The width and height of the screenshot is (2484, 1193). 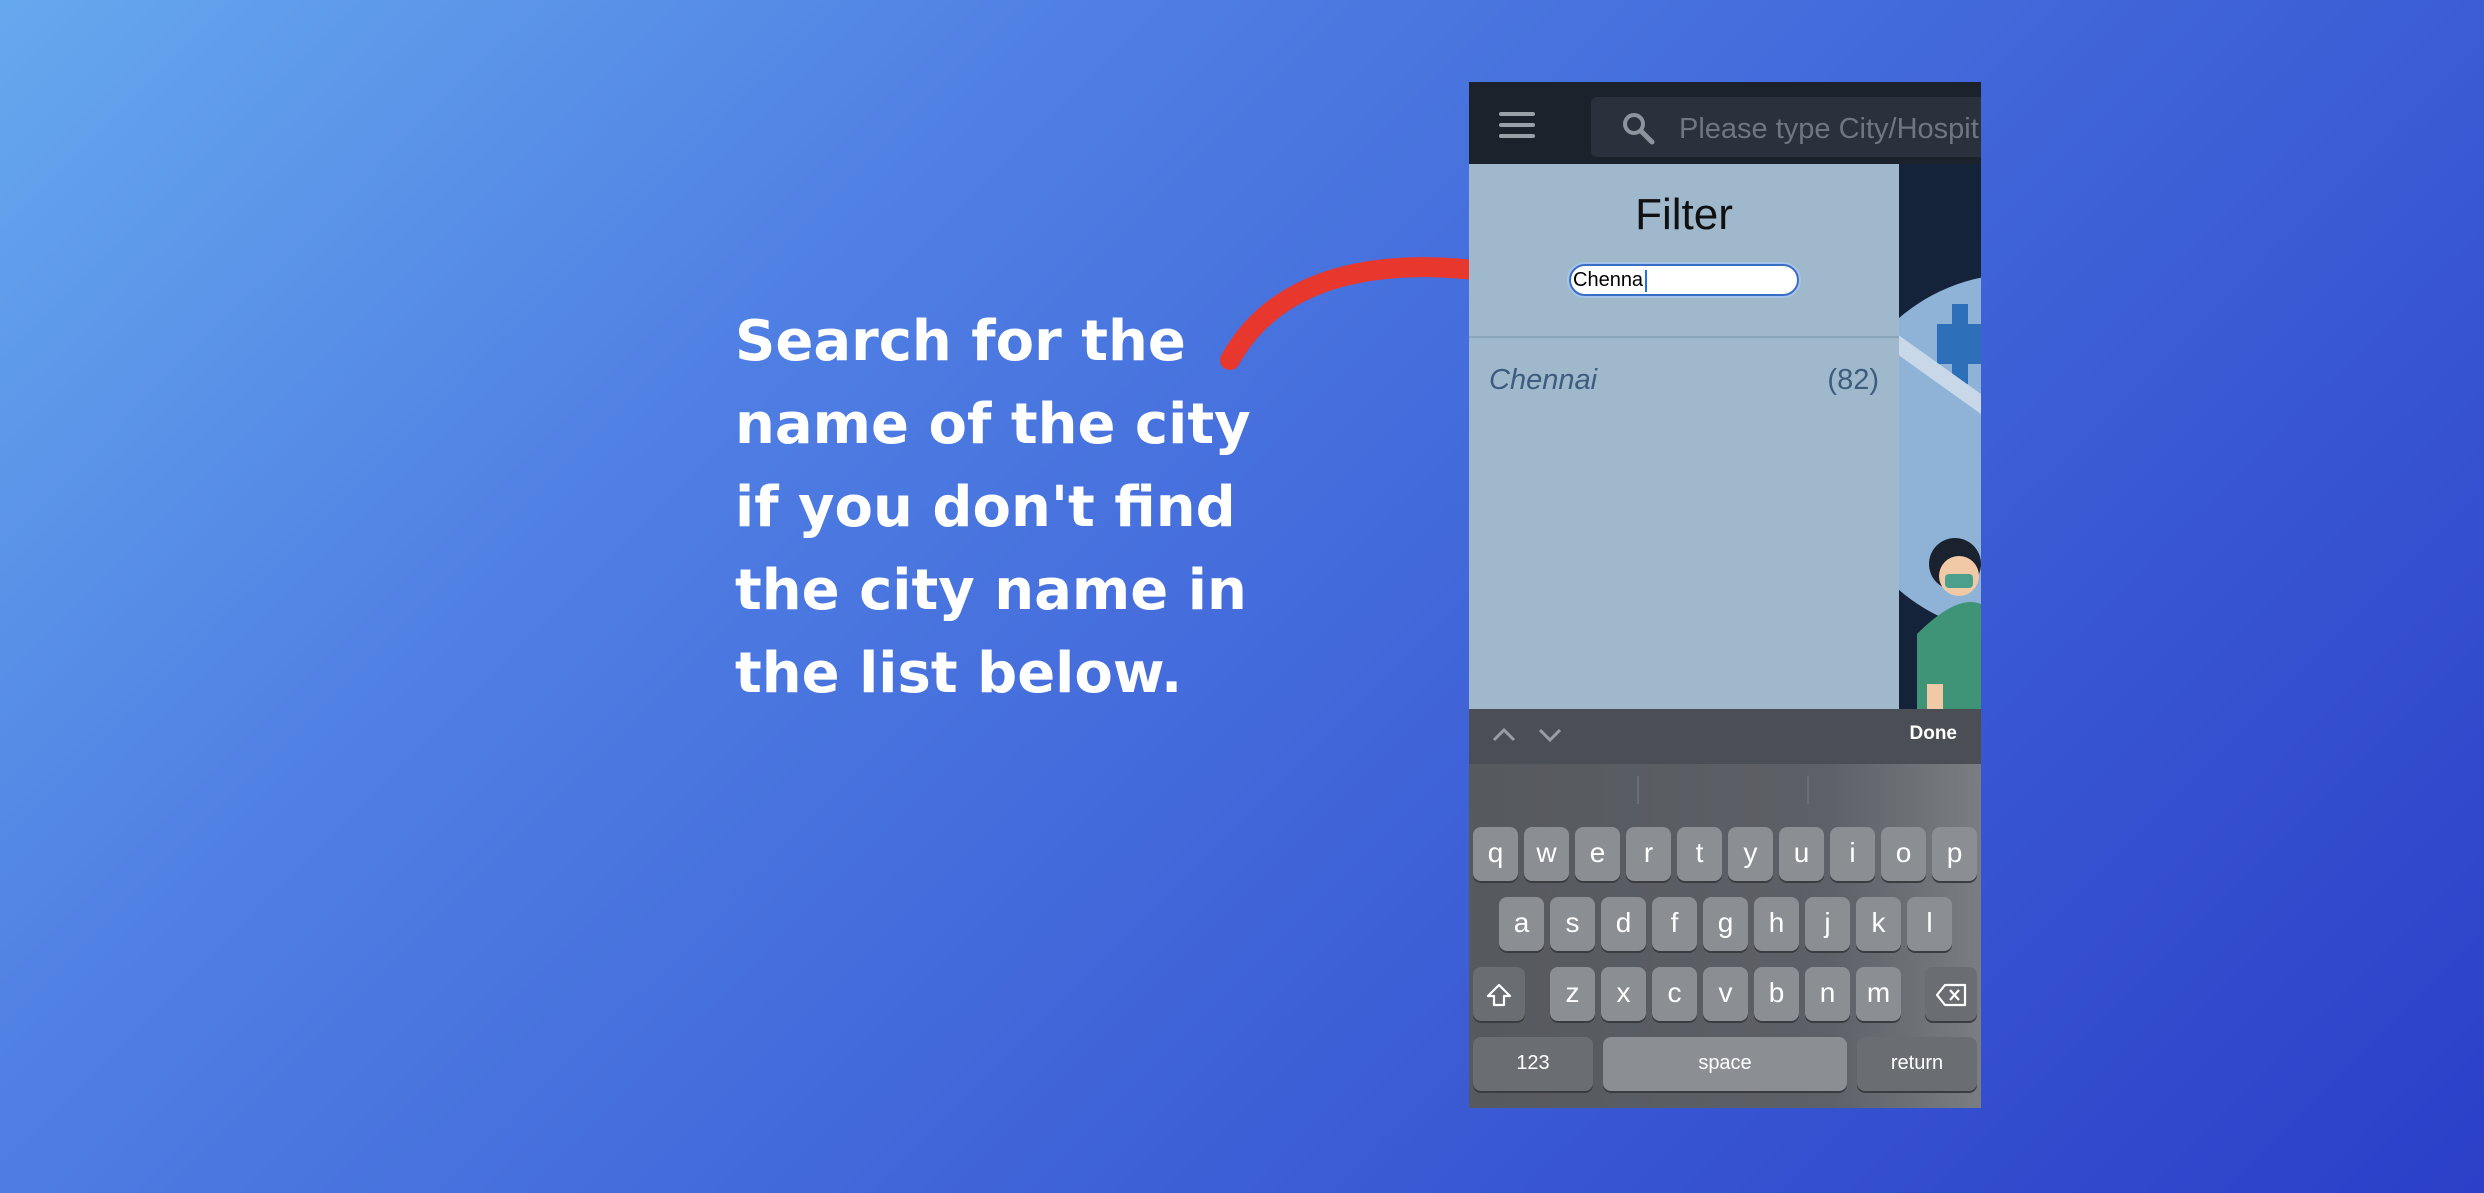 I want to click on key-r: r, so click(x=1648, y=854).